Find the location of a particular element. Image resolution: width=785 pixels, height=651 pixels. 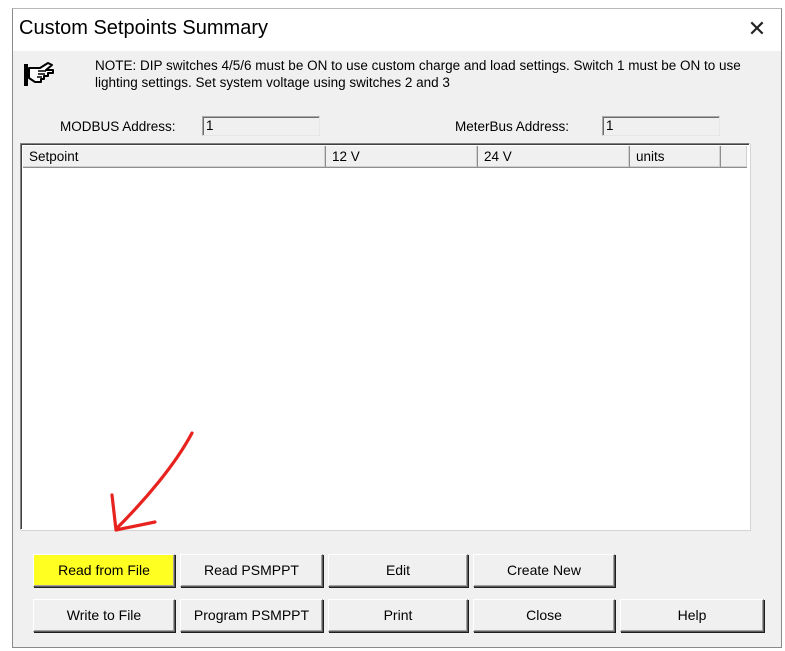

edit-button: Edit is located at coordinates (398, 570).